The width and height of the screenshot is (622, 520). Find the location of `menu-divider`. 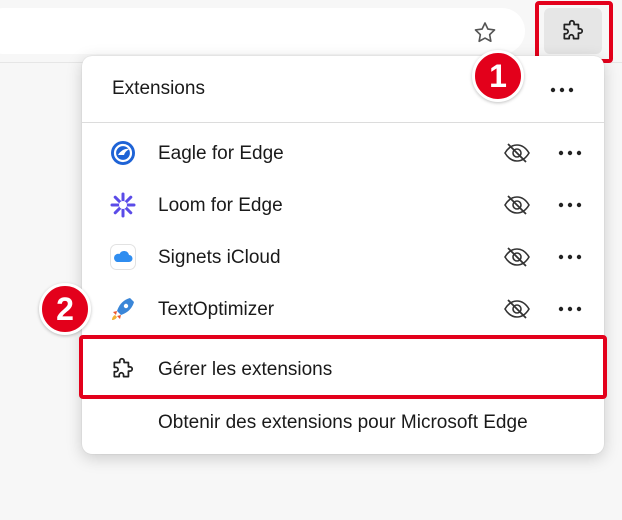

menu-divider is located at coordinates (343, 122).